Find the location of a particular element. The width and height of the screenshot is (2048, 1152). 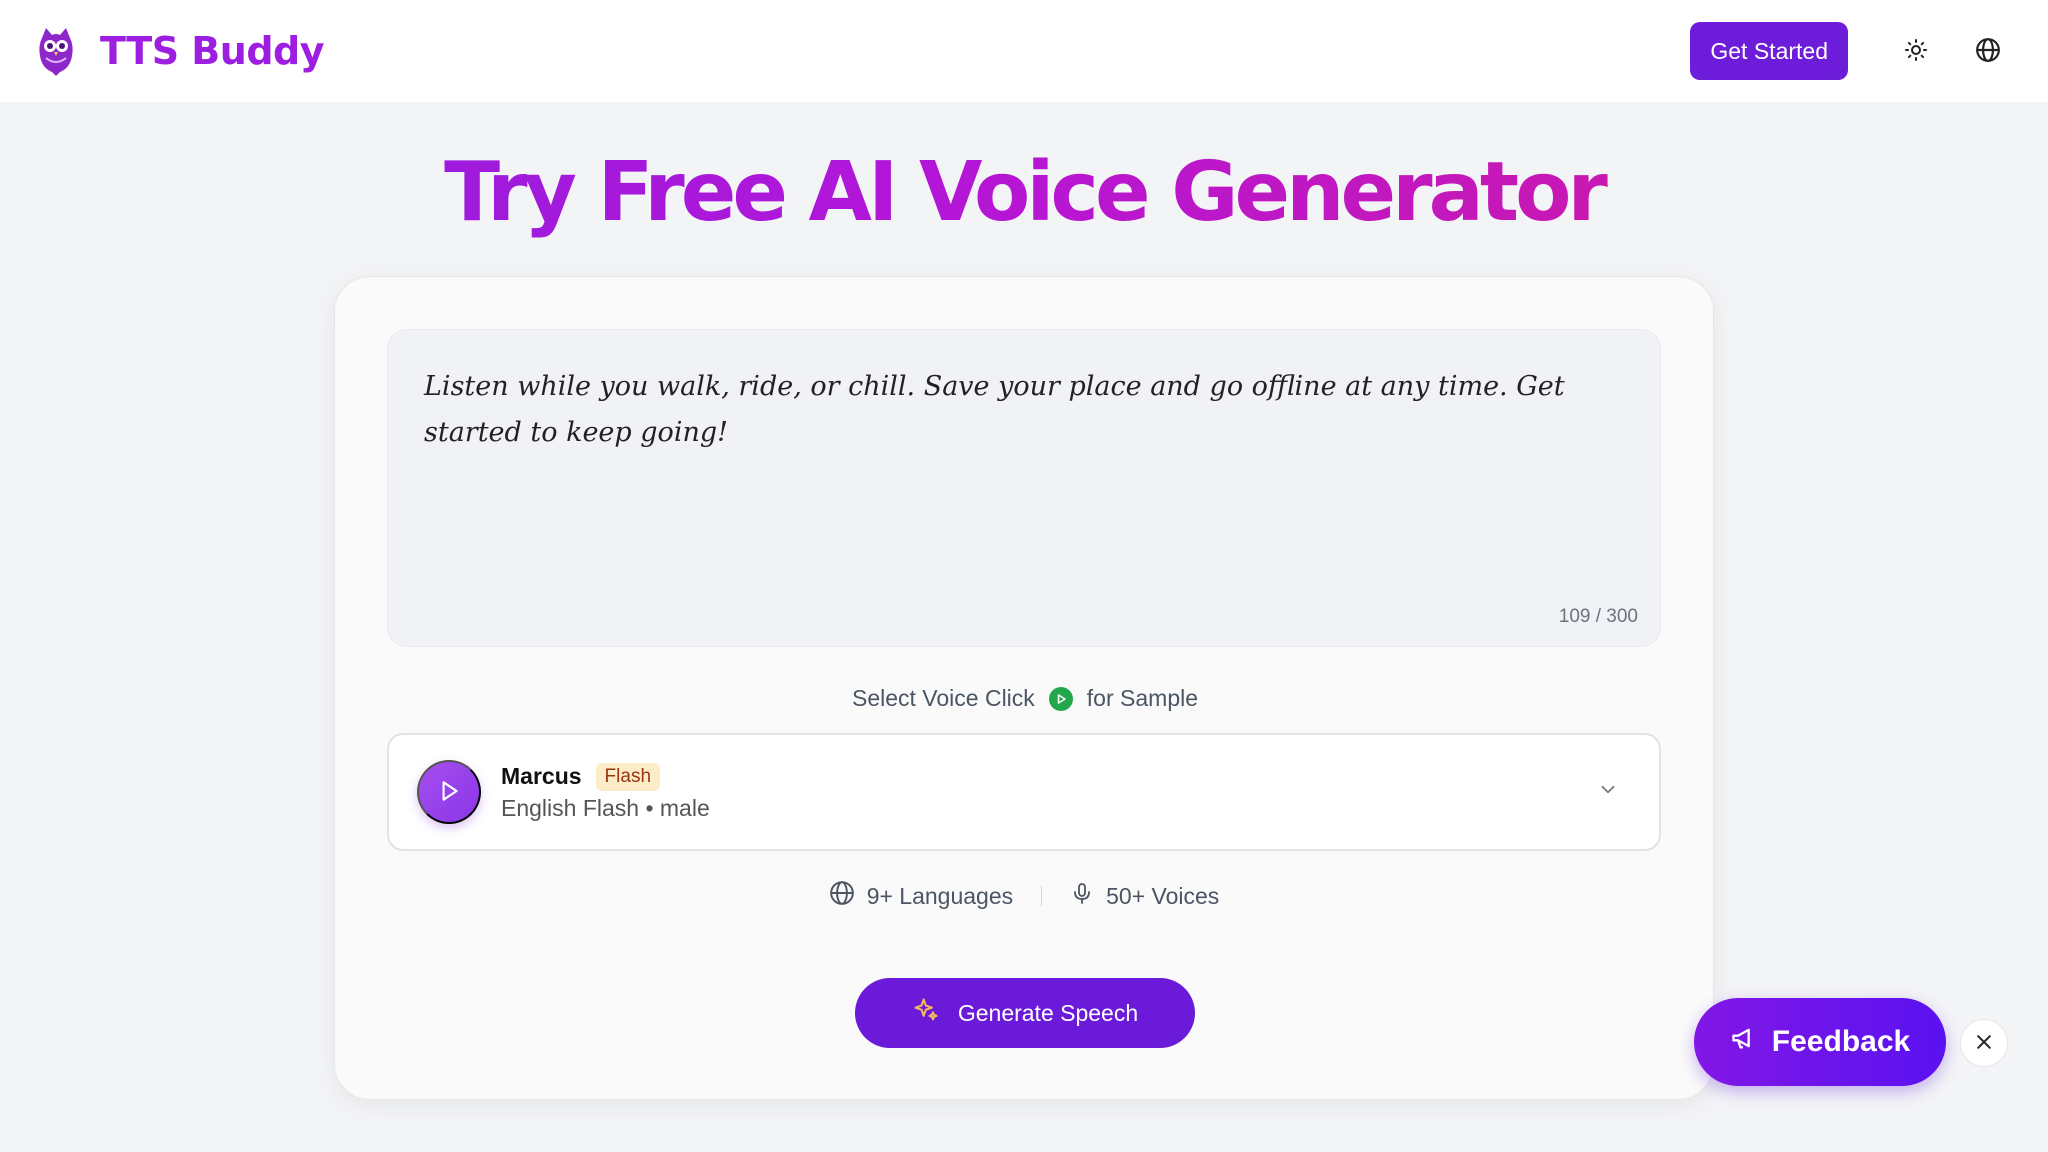

voice-hint-before: Select Voice Click is located at coordinates (943, 698).